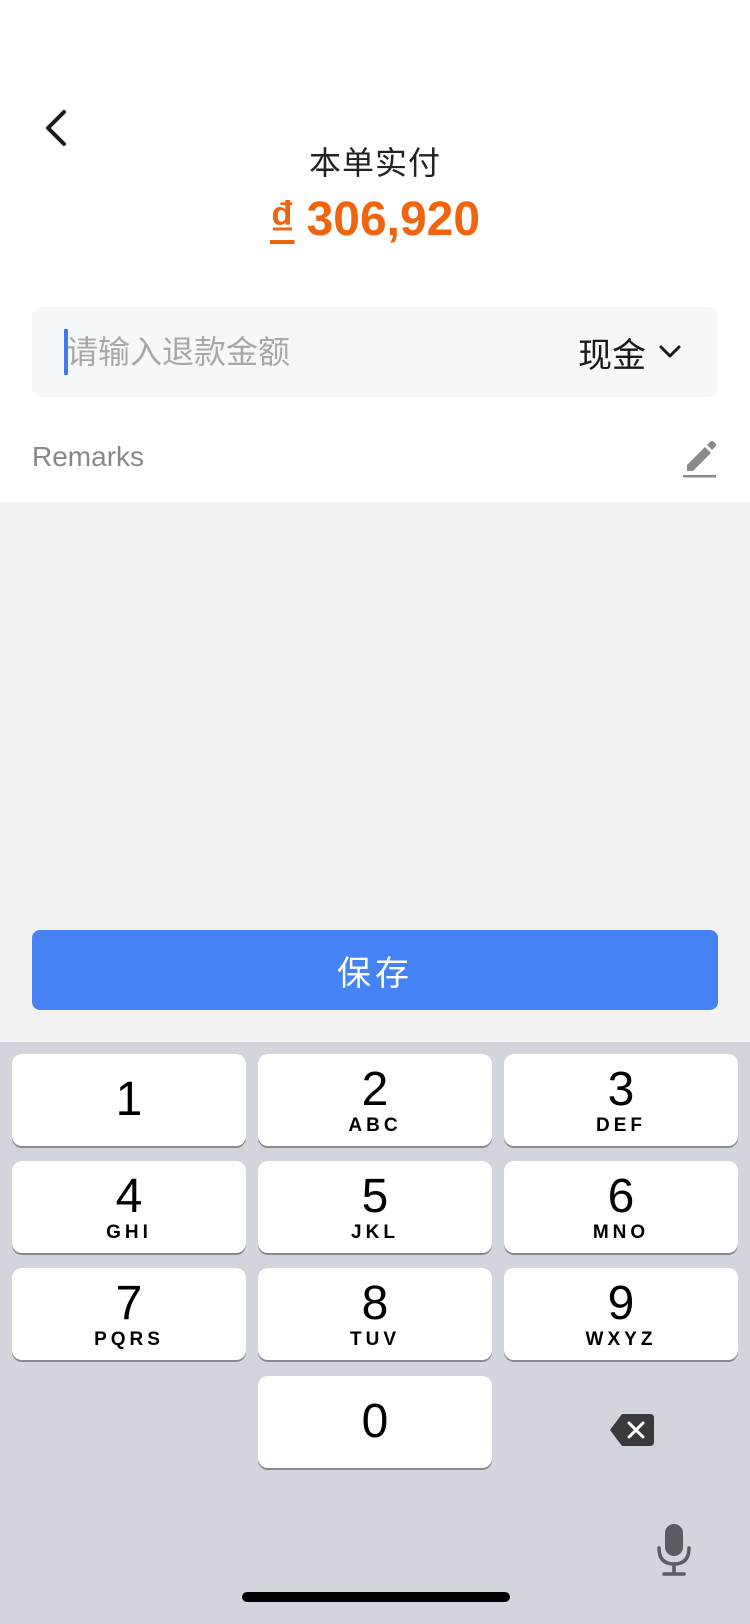  I want to click on key-digit: 5, so click(375, 1196).